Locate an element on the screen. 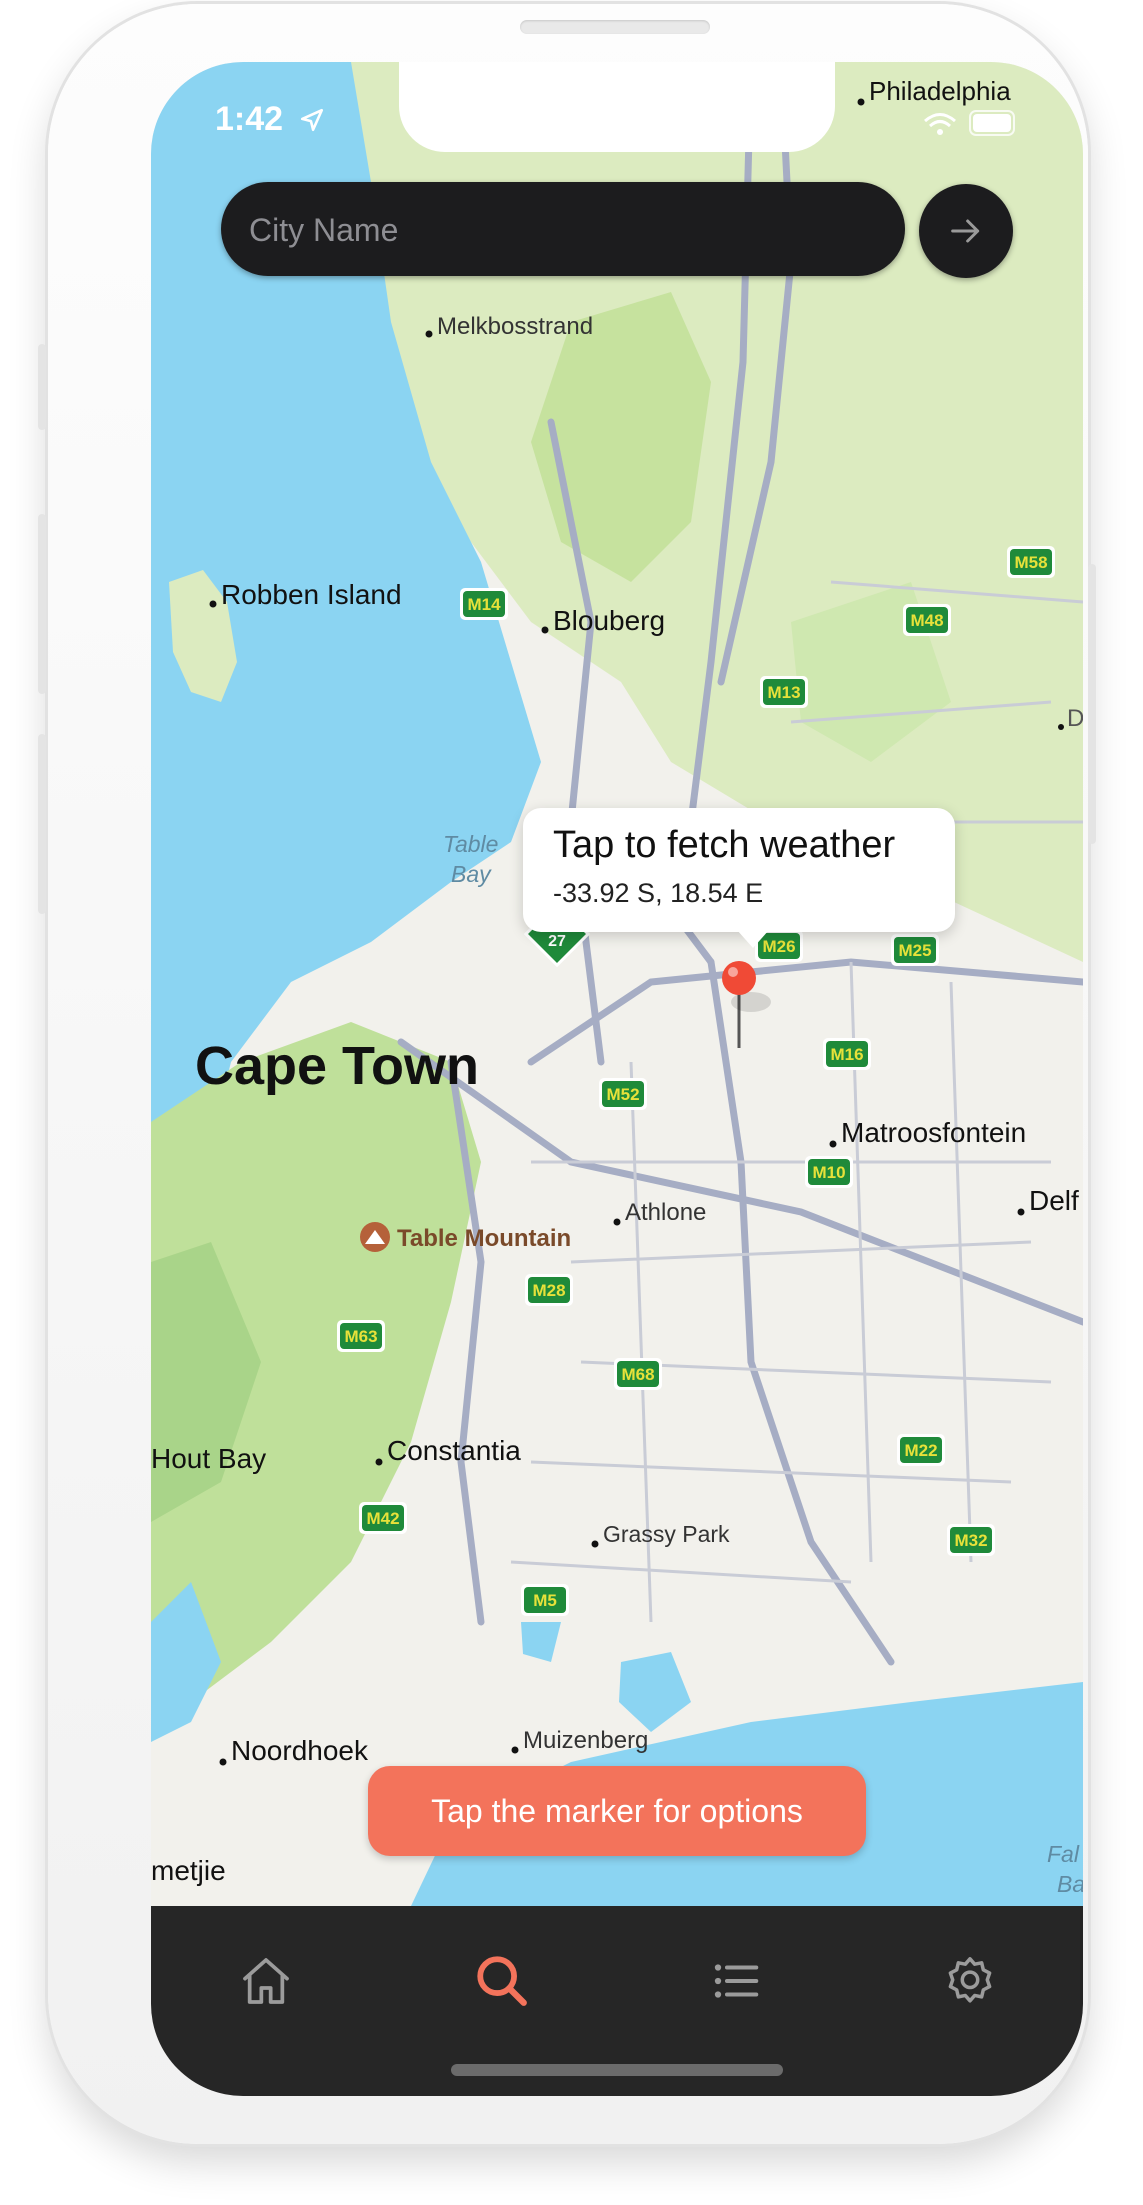  home-icon is located at coordinates (266, 1981).